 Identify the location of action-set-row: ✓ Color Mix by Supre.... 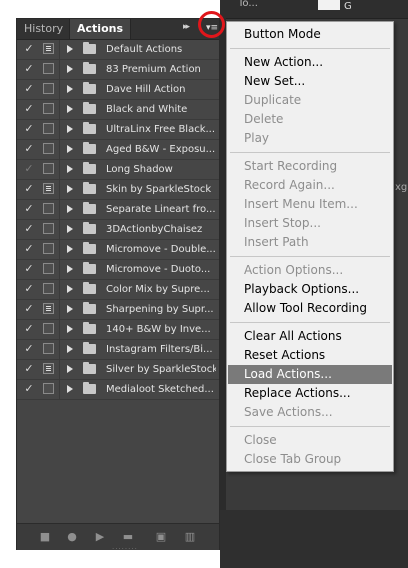
(118, 290).